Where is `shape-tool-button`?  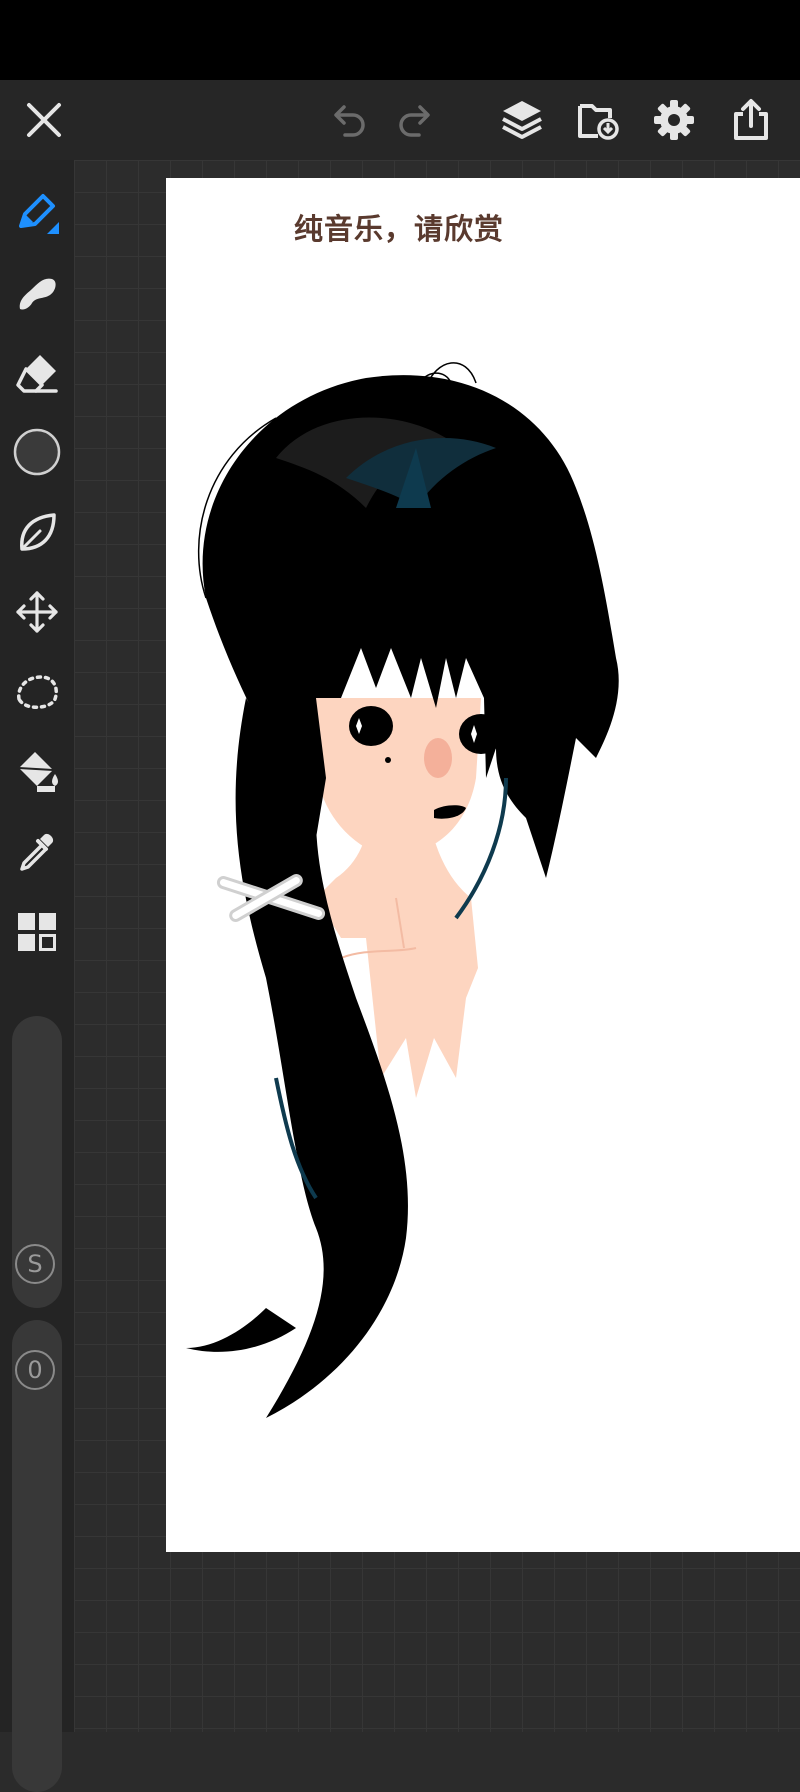
shape-tool-button is located at coordinates (37, 532).